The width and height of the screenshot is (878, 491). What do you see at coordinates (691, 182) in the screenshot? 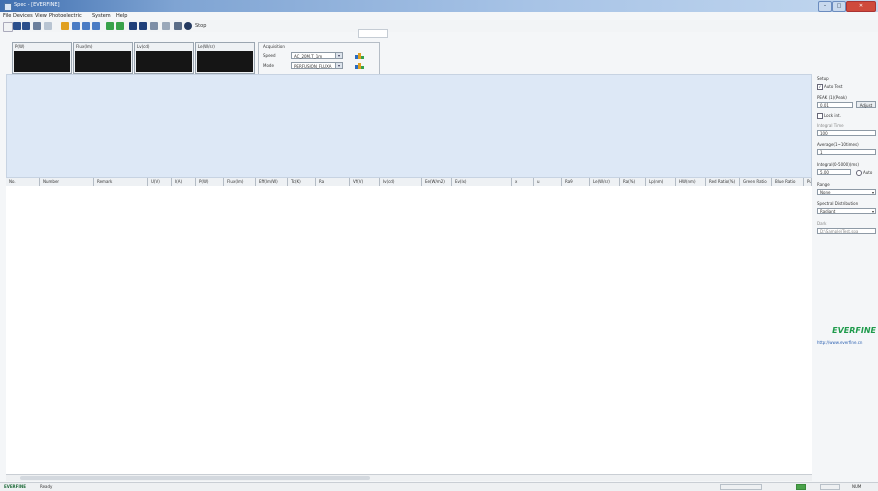
I see `column-header: HW(nm)` at bounding box center [691, 182].